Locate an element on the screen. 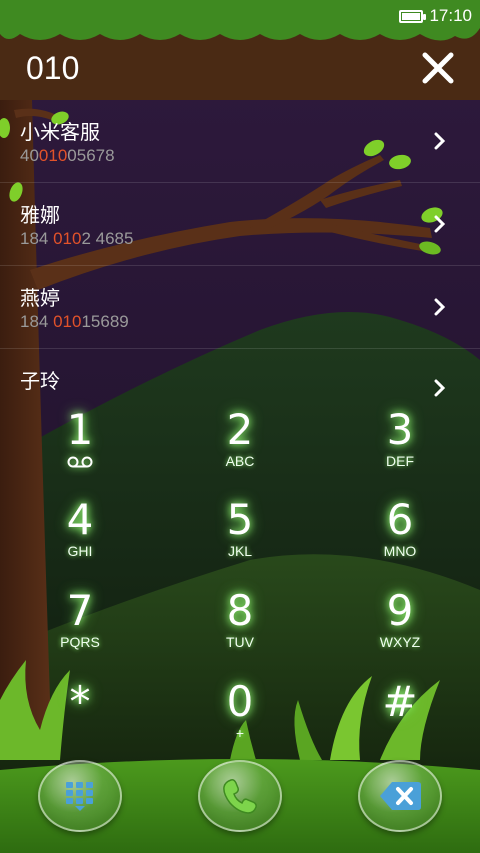 The height and width of the screenshot is (853, 480). contact-phone: 184 01015689 is located at coordinates (74, 322).